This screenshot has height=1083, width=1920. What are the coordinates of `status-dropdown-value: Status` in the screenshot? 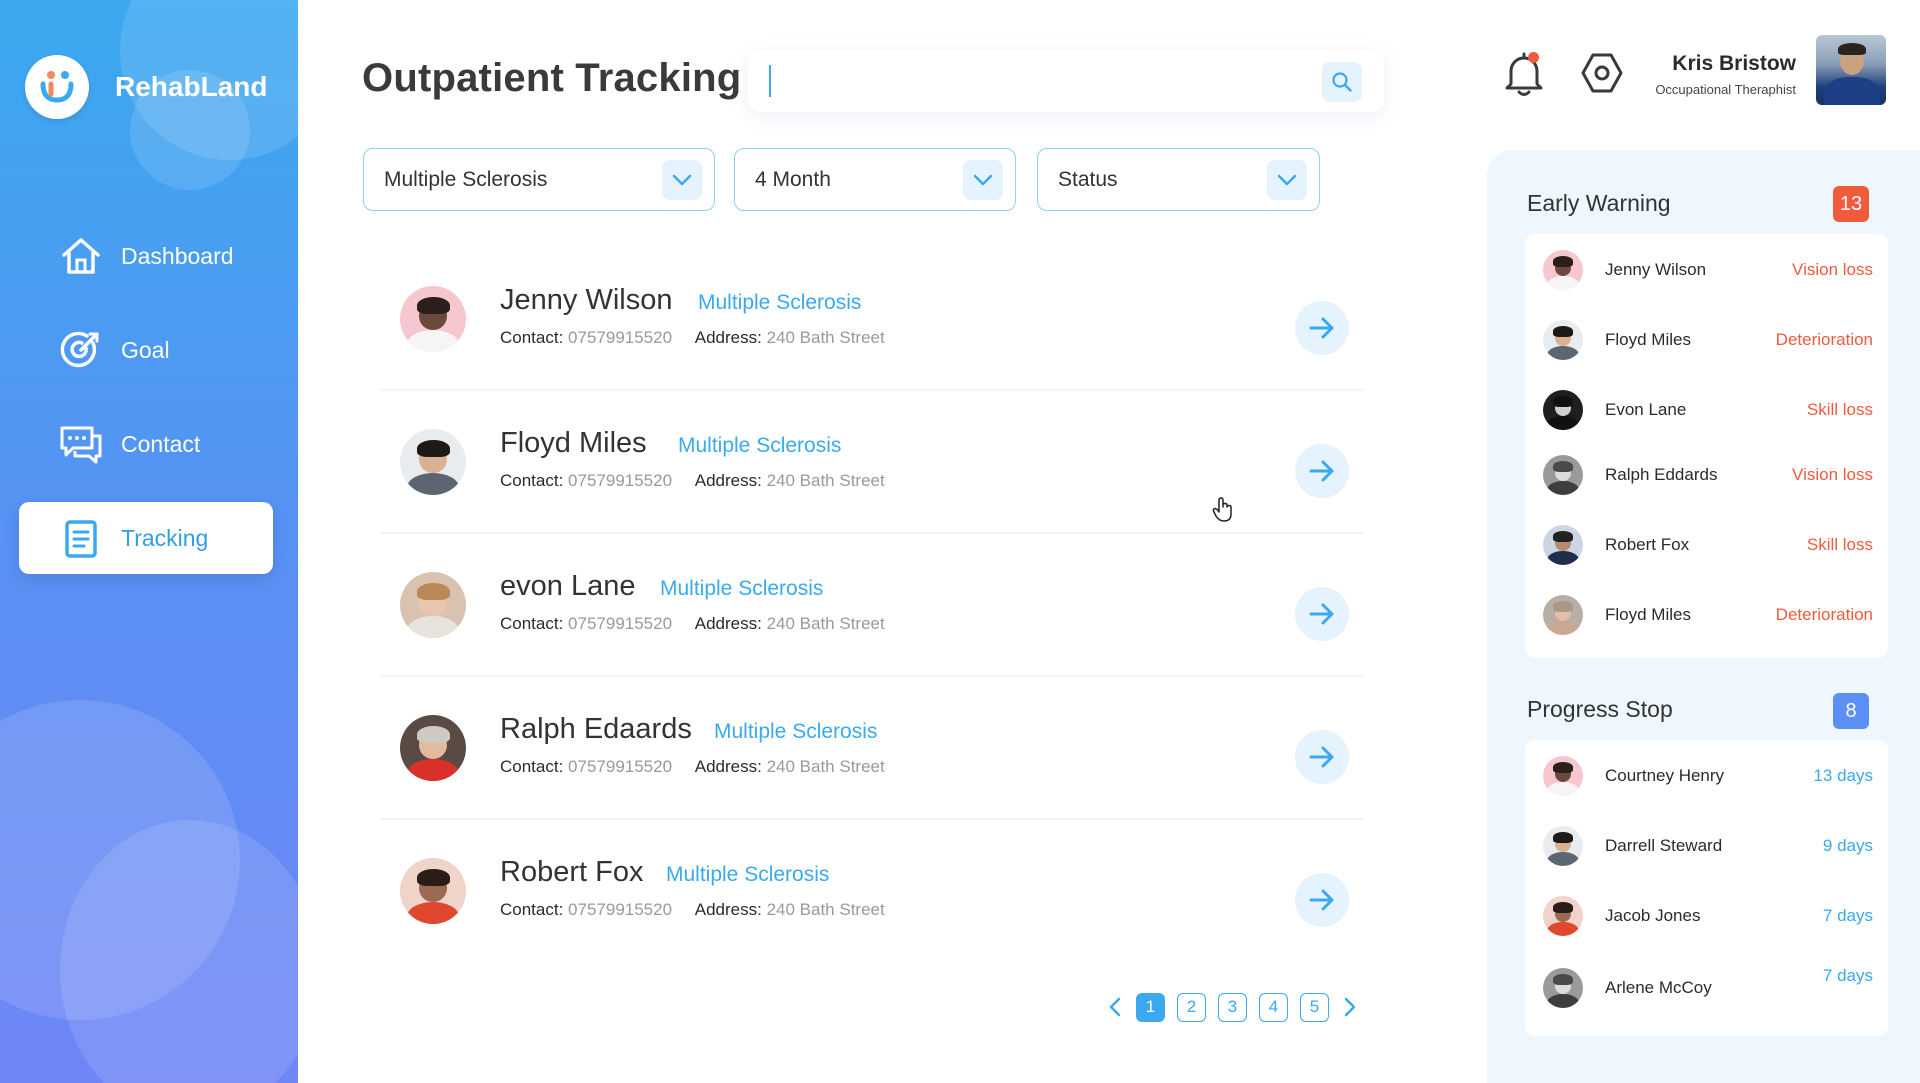 It's located at (1088, 179).